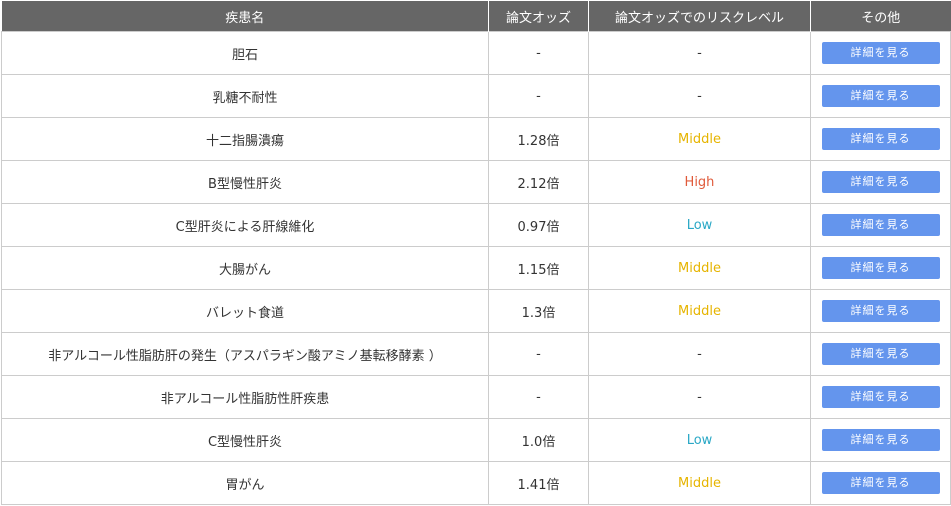 Image resolution: width=951 pixels, height=506 pixels. What do you see at coordinates (245, 397) in the screenshot?
I see `disease-name: 非アルコール性脂肪性肝疾患` at bounding box center [245, 397].